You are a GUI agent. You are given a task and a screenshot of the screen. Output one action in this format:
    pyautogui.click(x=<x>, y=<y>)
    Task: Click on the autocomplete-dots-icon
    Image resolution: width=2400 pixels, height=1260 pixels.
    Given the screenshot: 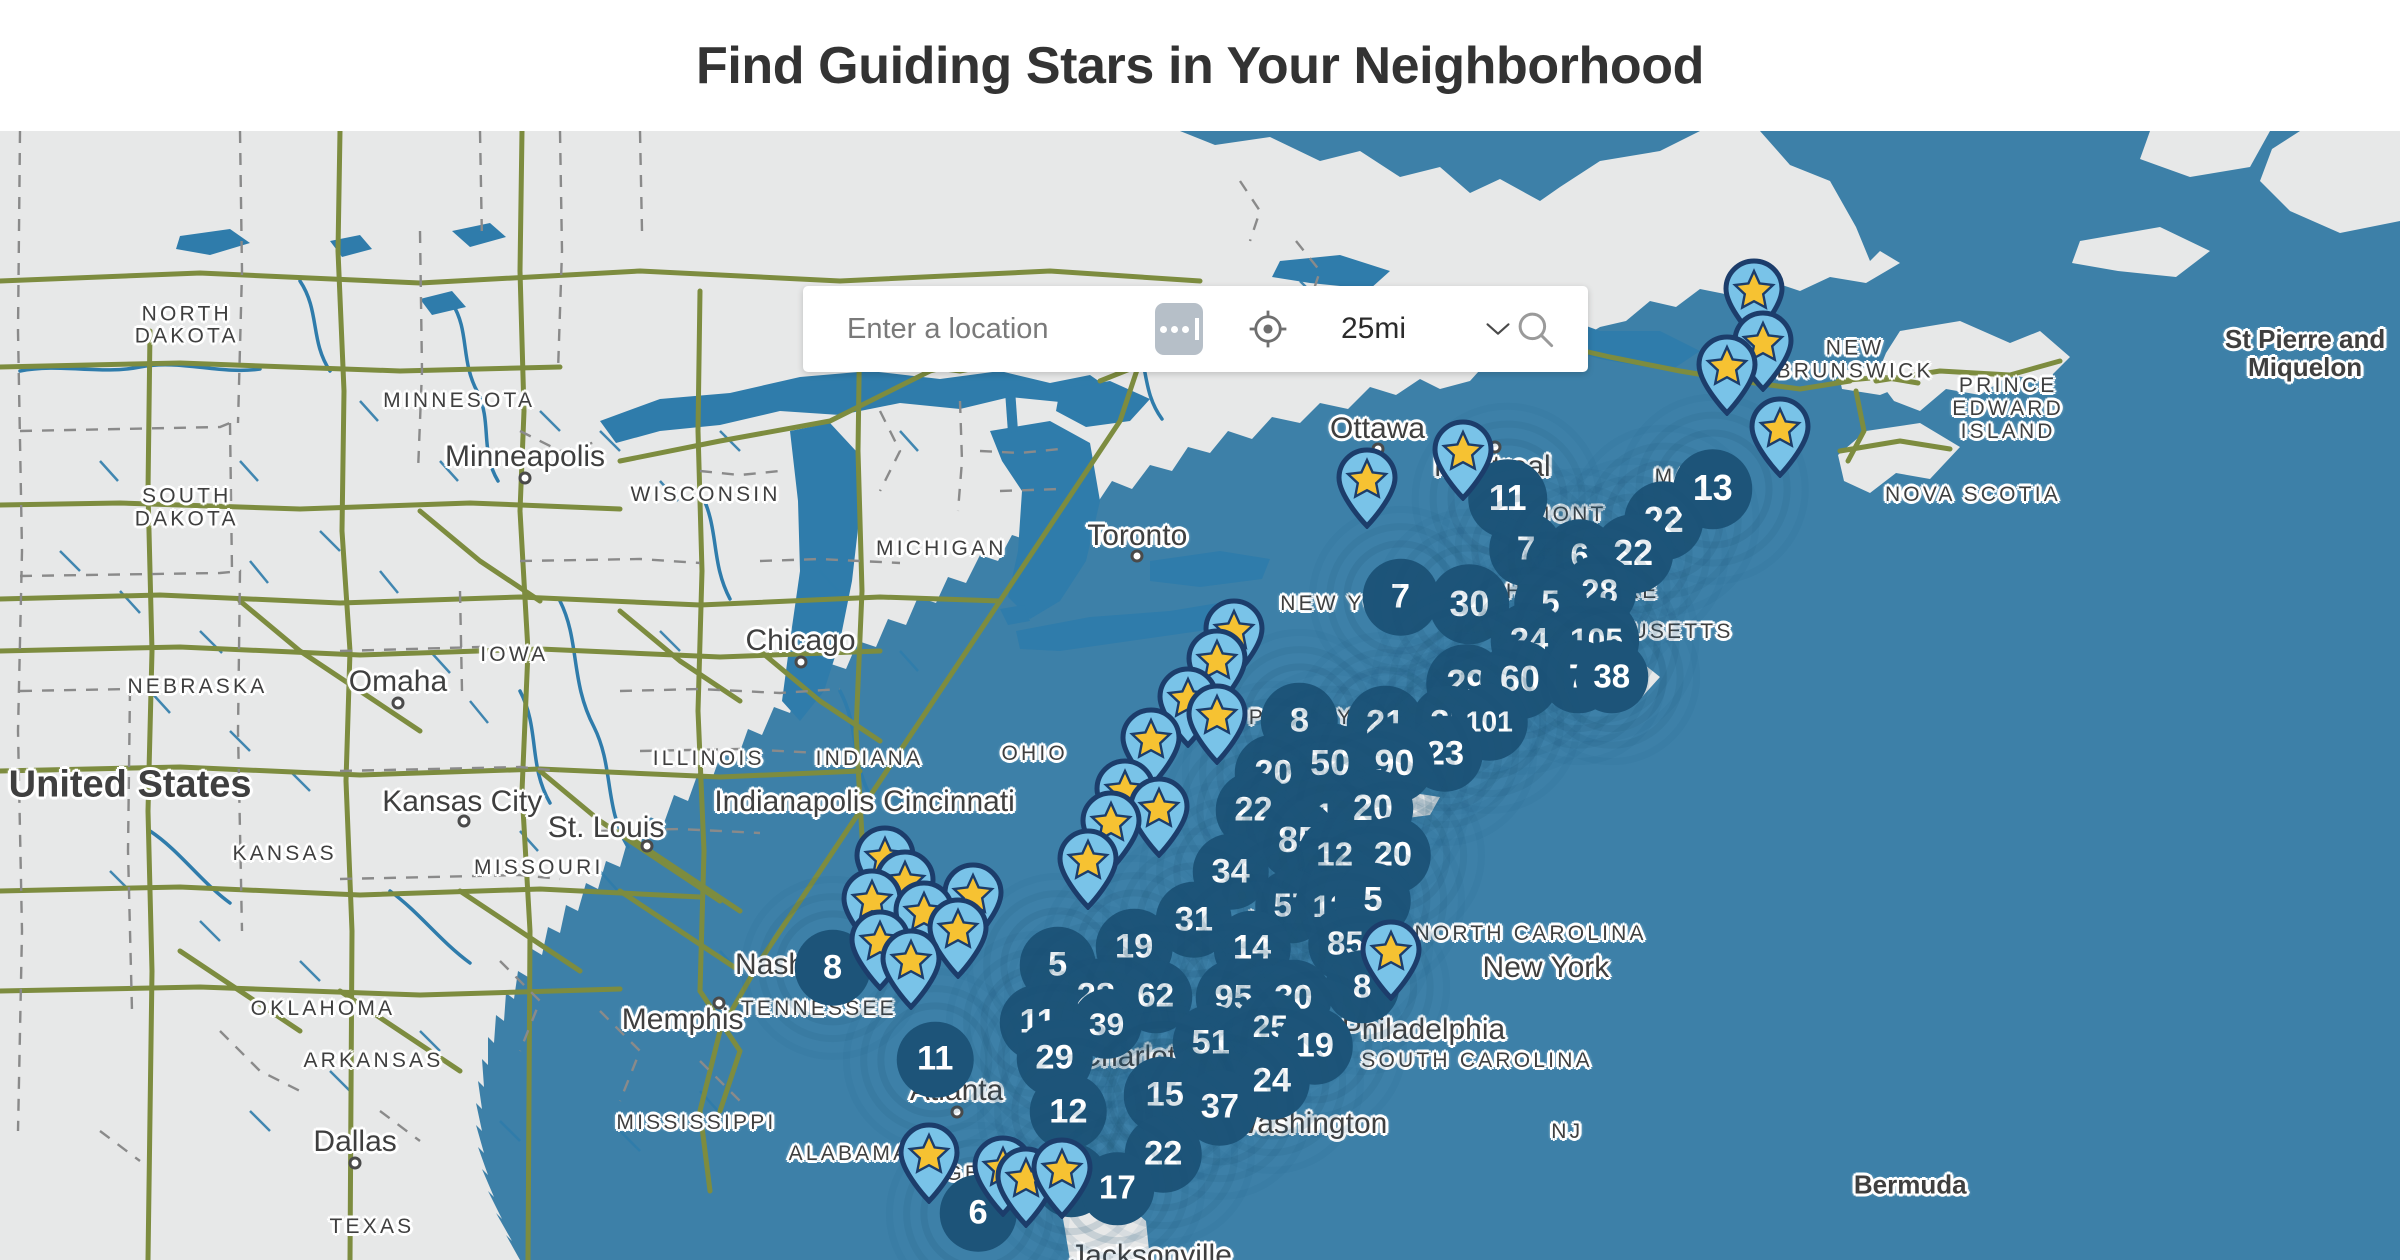 What is the action you would take?
    pyautogui.click(x=1179, y=329)
    